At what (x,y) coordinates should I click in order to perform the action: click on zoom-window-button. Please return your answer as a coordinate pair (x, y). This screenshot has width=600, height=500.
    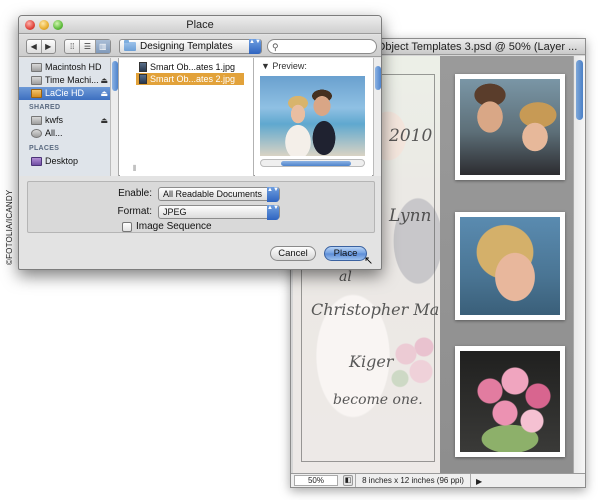
    Looking at the image, I should click on (58, 25).